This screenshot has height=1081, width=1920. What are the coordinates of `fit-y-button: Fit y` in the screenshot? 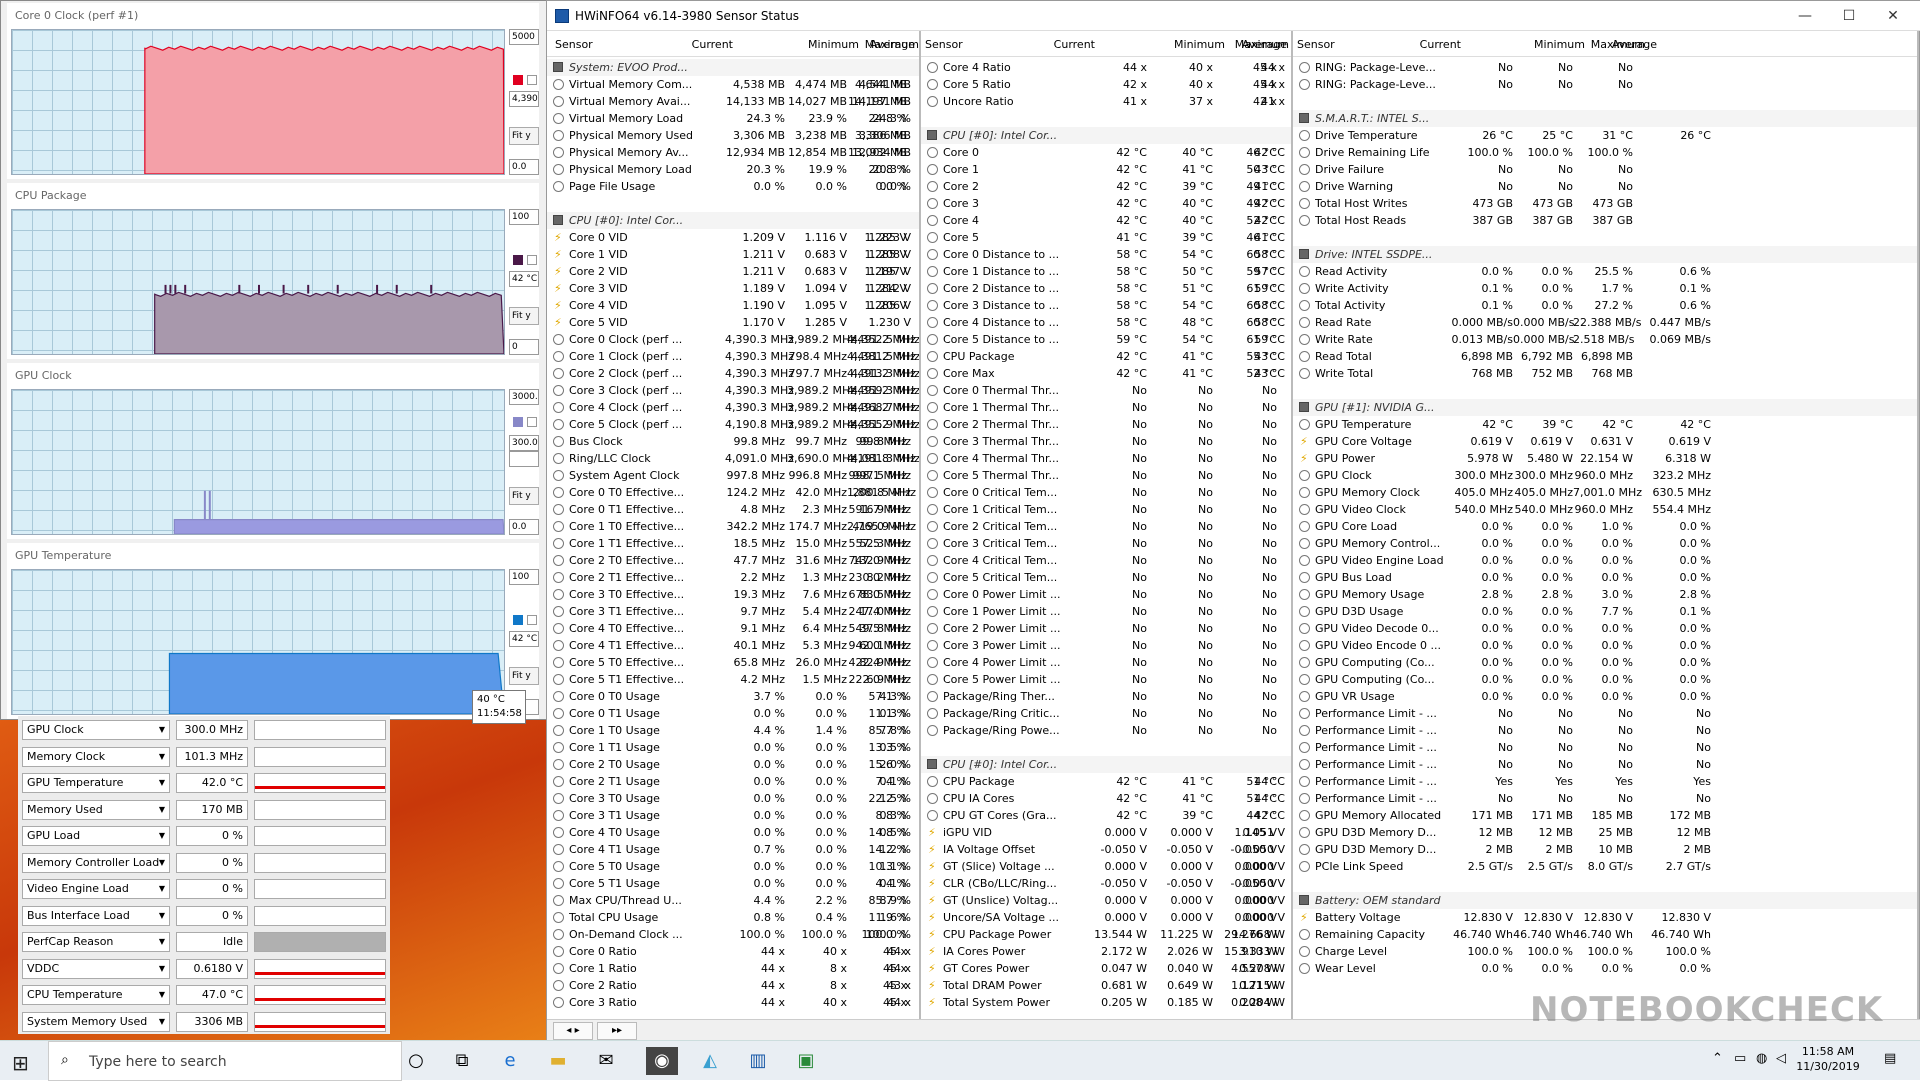 It's located at (524, 496).